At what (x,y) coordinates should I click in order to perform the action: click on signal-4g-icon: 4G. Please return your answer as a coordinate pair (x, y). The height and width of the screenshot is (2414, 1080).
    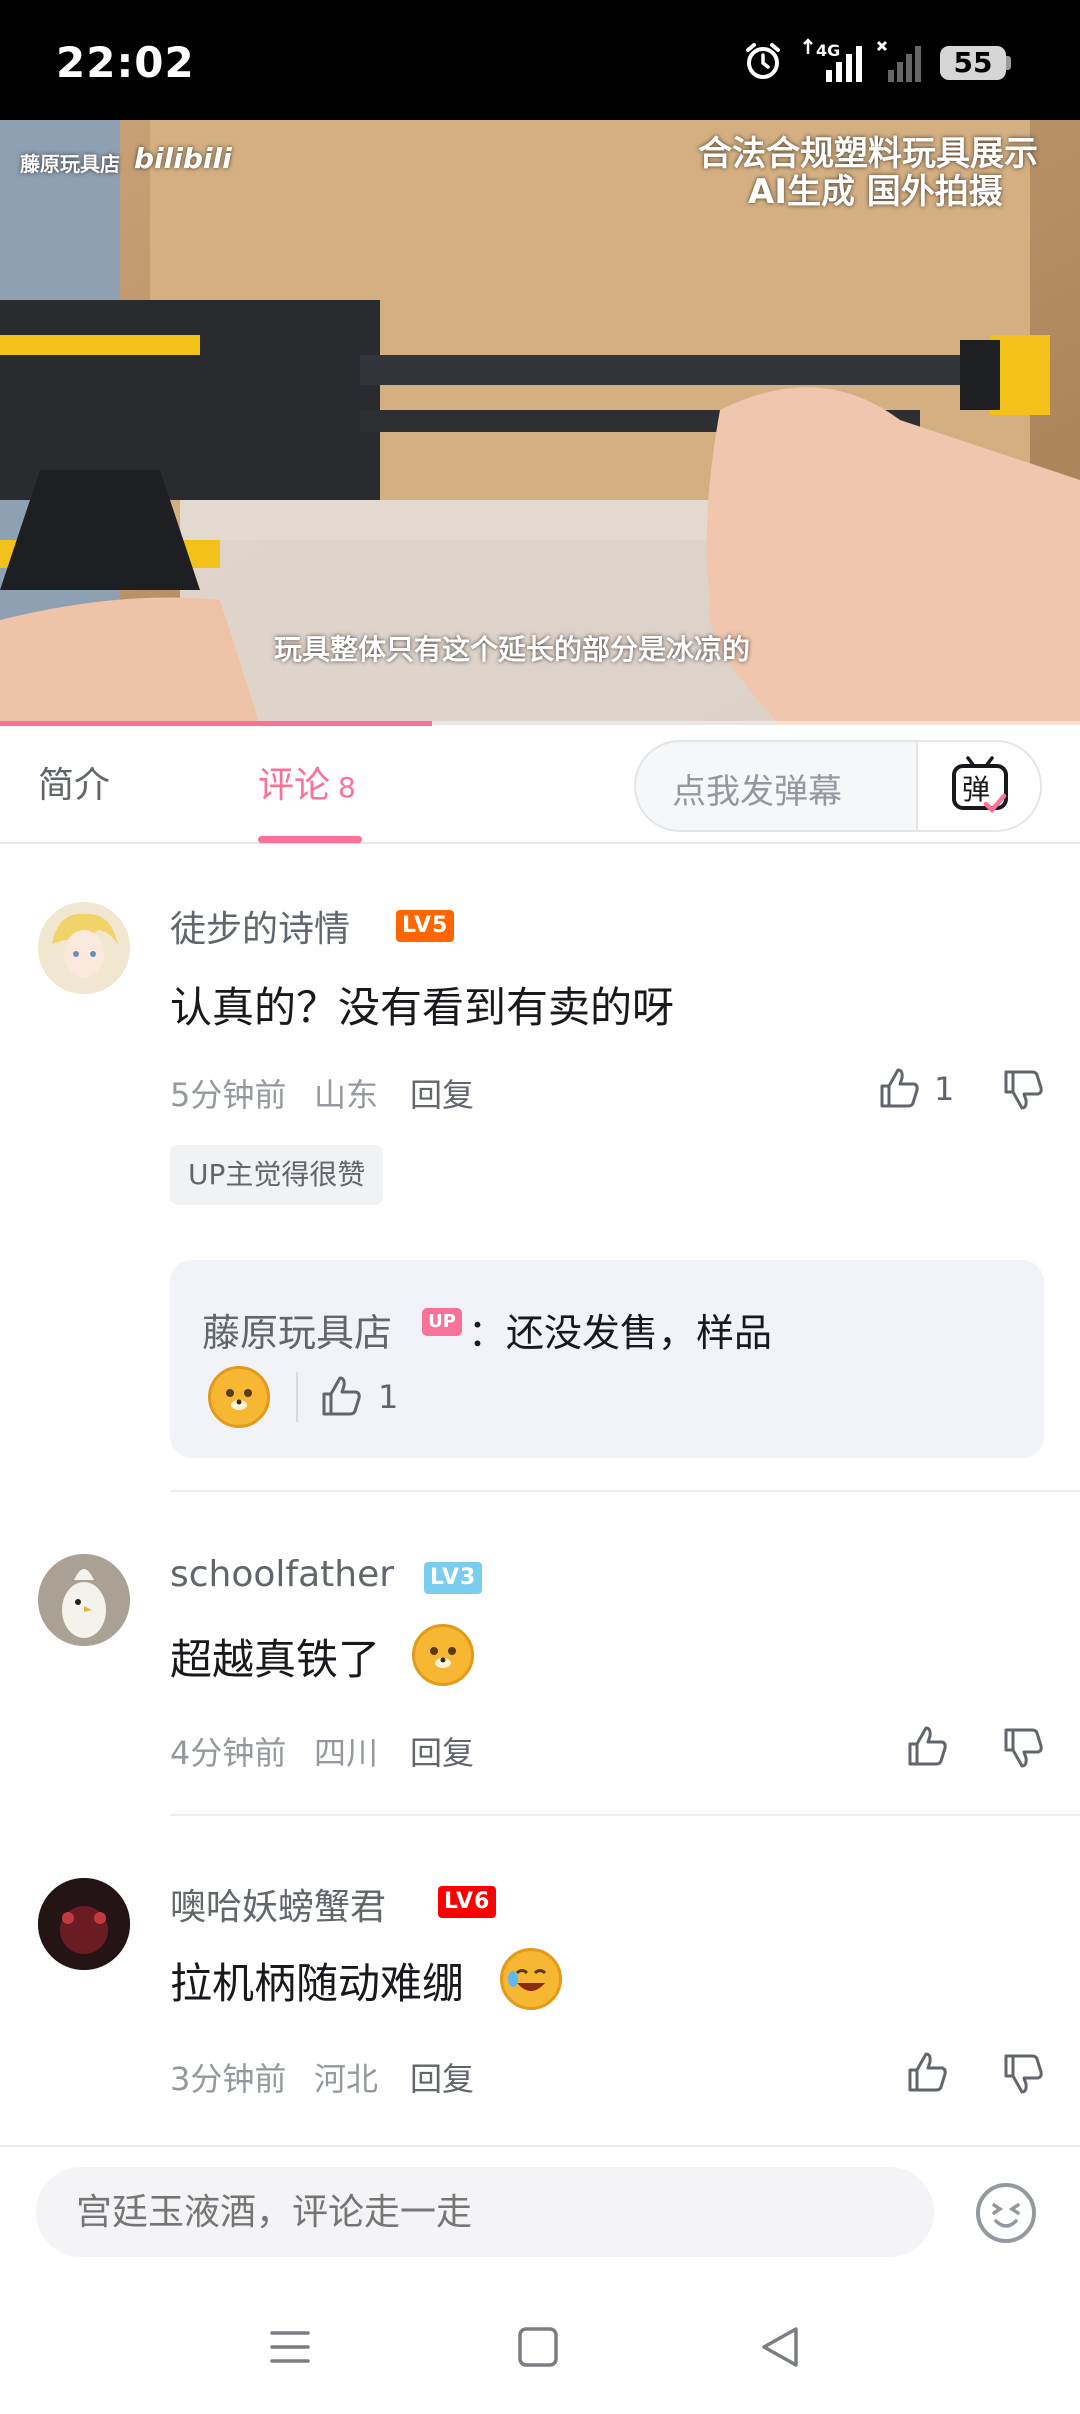
    Looking at the image, I should click on (832, 60).